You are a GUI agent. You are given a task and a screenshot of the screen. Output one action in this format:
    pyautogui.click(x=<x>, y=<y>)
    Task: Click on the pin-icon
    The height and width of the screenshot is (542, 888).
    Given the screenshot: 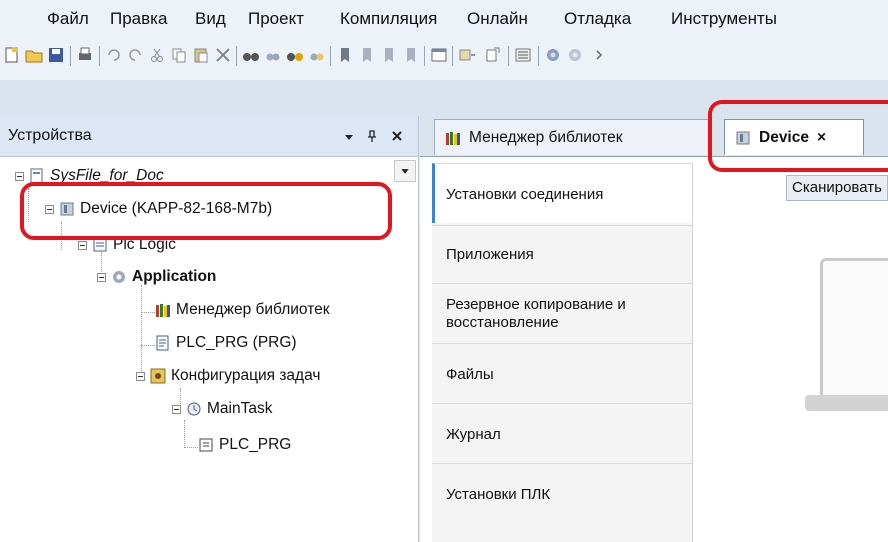 What is the action you would take?
    pyautogui.click(x=372, y=136)
    